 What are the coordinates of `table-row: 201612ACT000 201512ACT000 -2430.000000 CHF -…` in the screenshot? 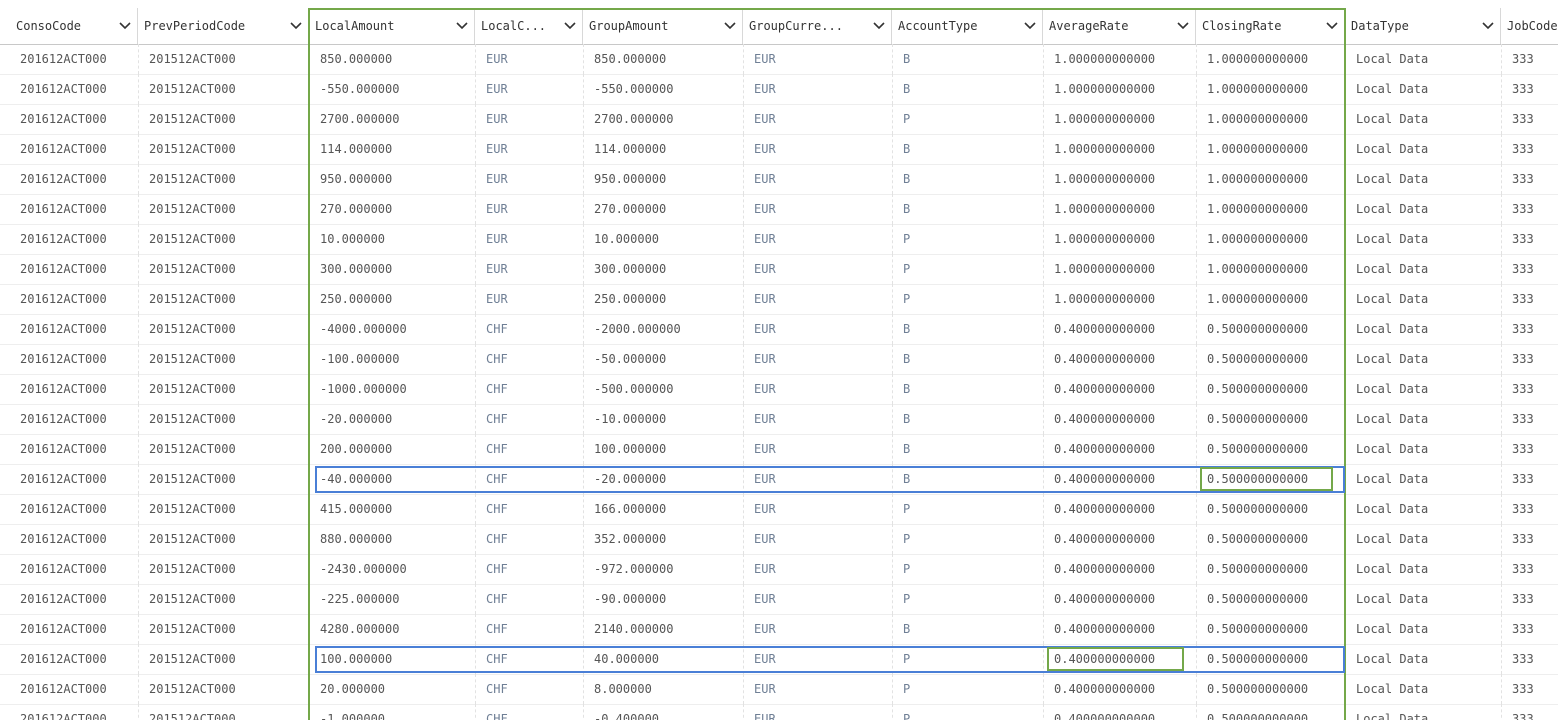 It's located at (779, 569).